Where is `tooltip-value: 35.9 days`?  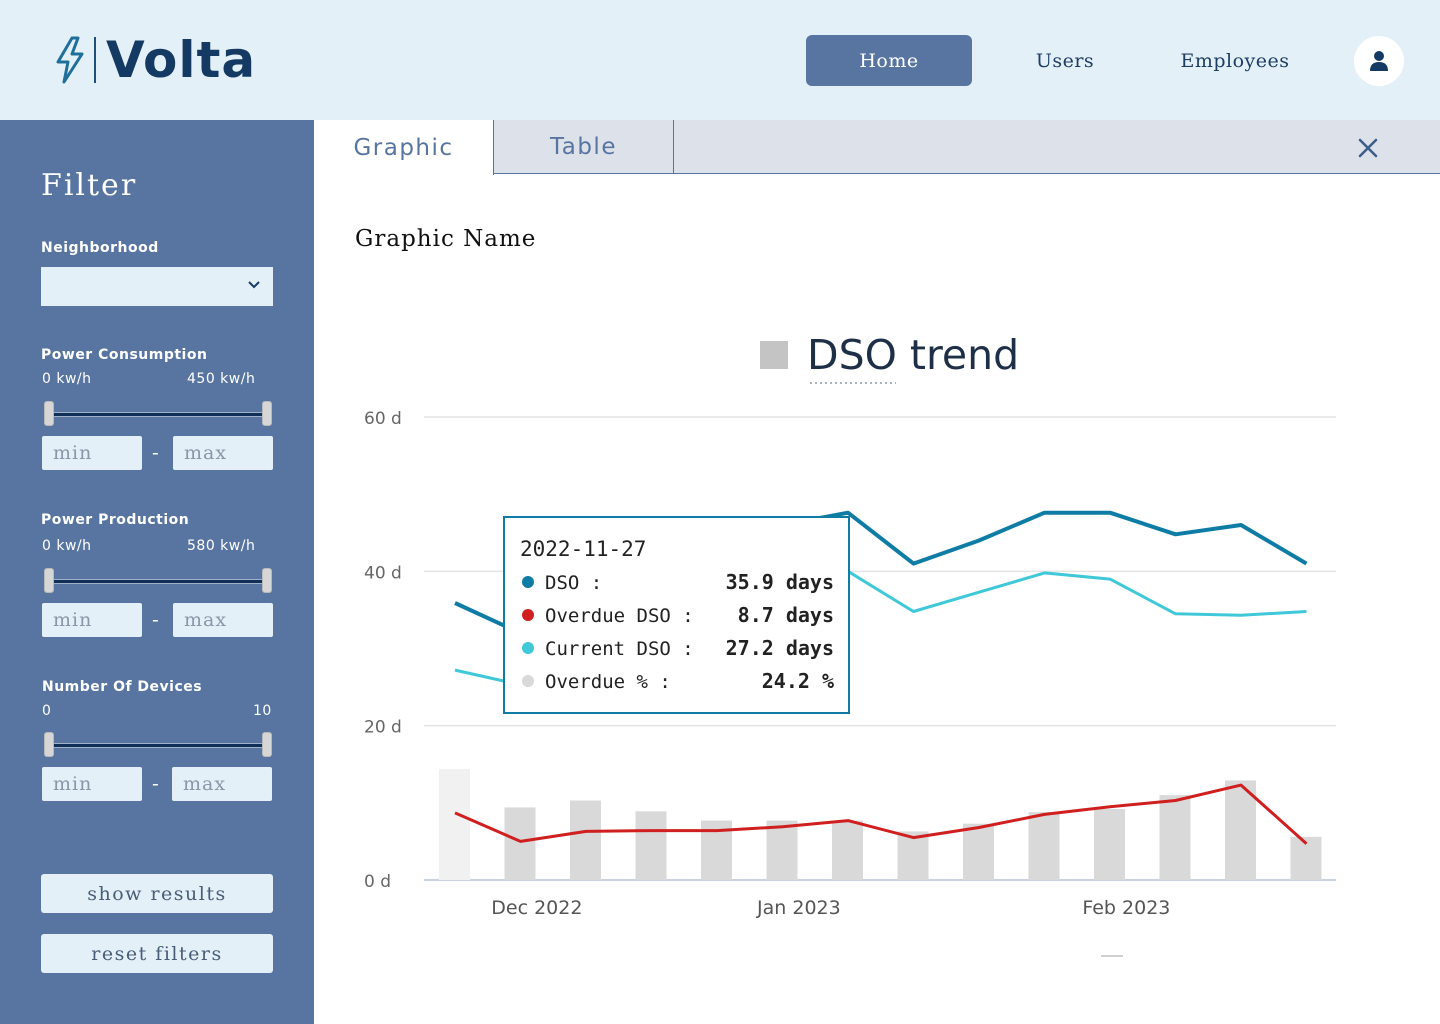
tooltip-value: 35.9 days is located at coordinates (780, 582).